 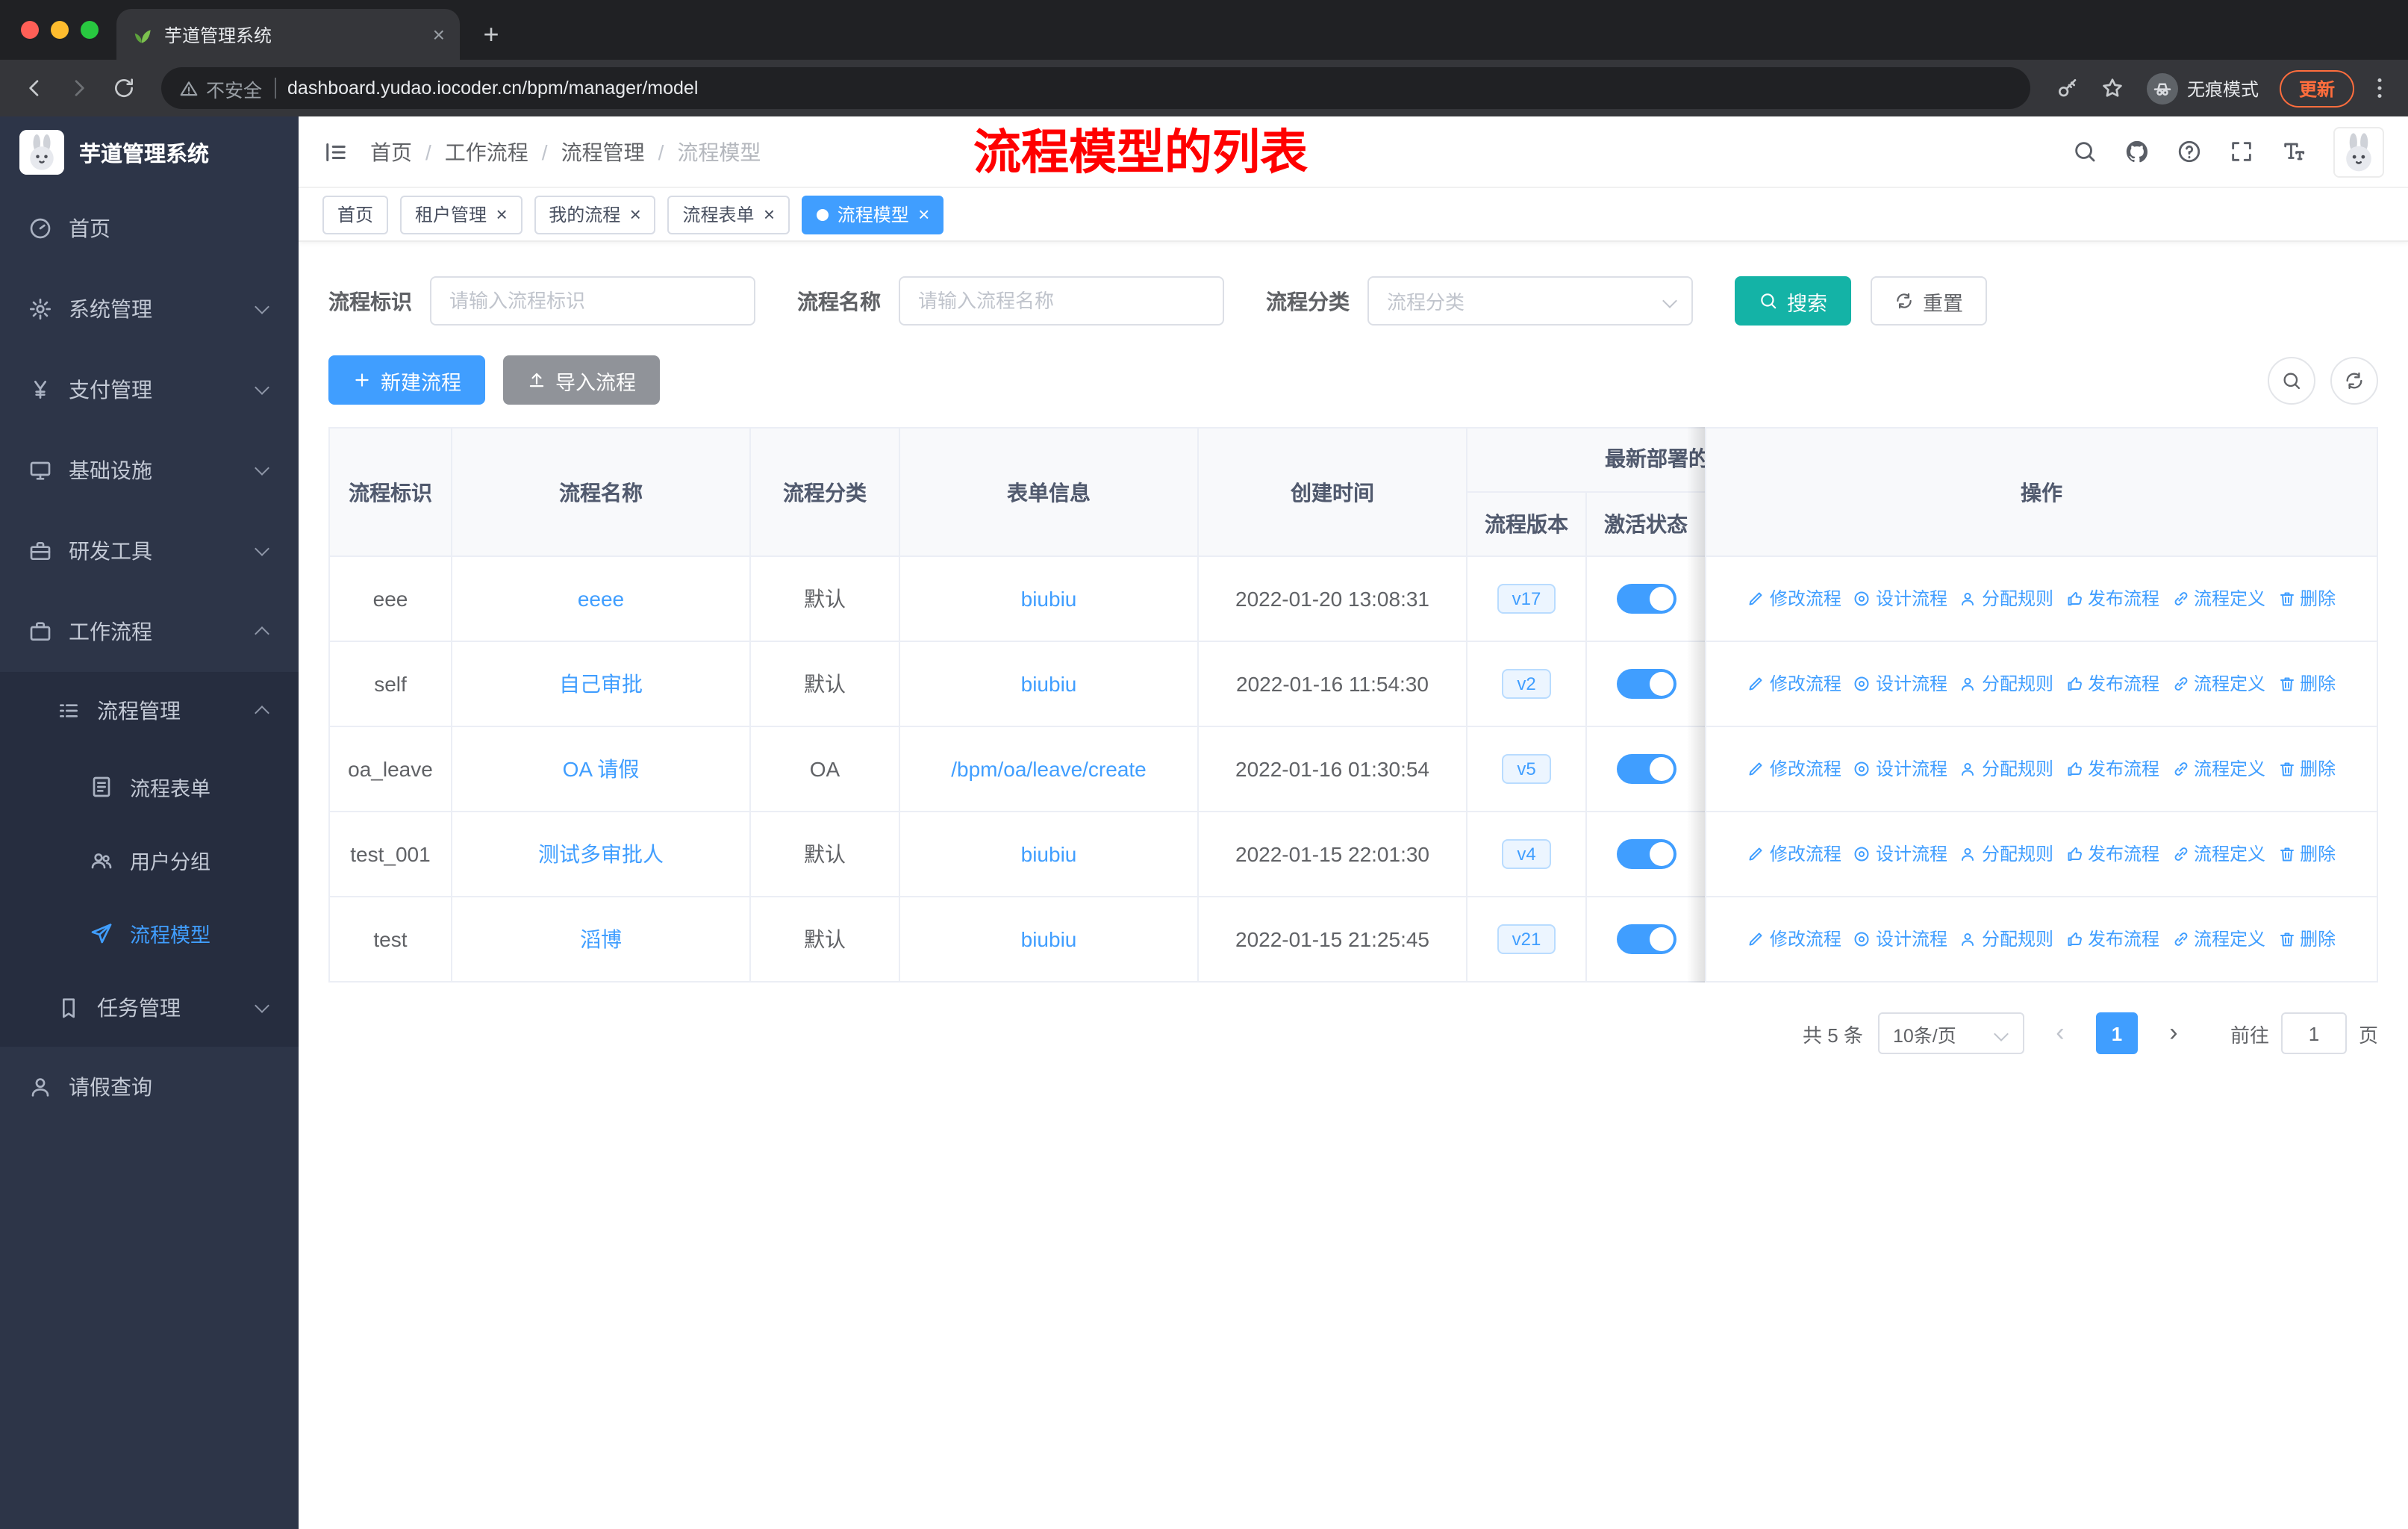 I want to click on process-id-input, so click(x=592, y=301).